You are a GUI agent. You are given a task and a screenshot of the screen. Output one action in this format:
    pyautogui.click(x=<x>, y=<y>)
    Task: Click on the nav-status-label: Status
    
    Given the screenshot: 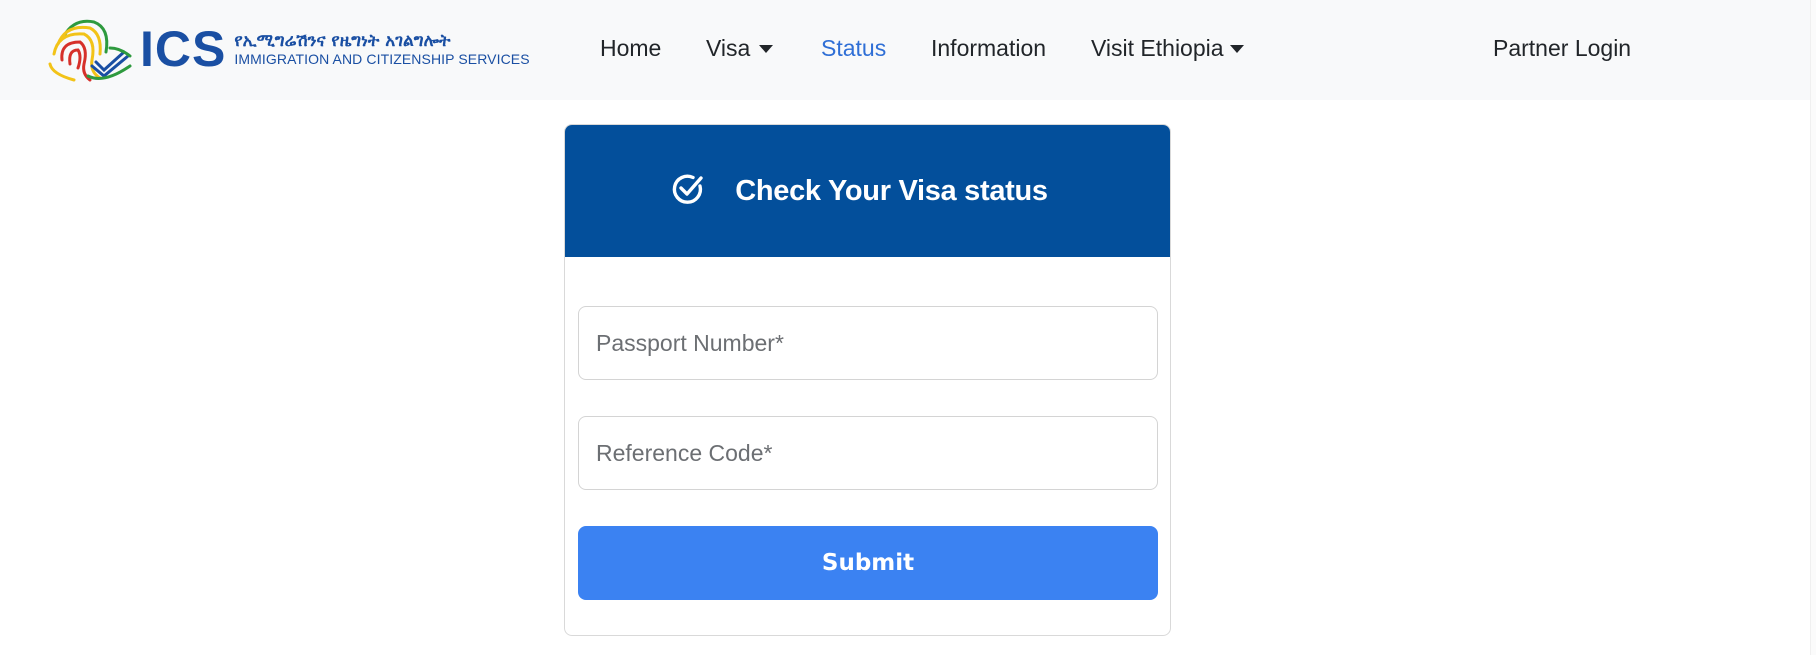 What is the action you would take?
    pyautogui.click(x=854, y=48)
    